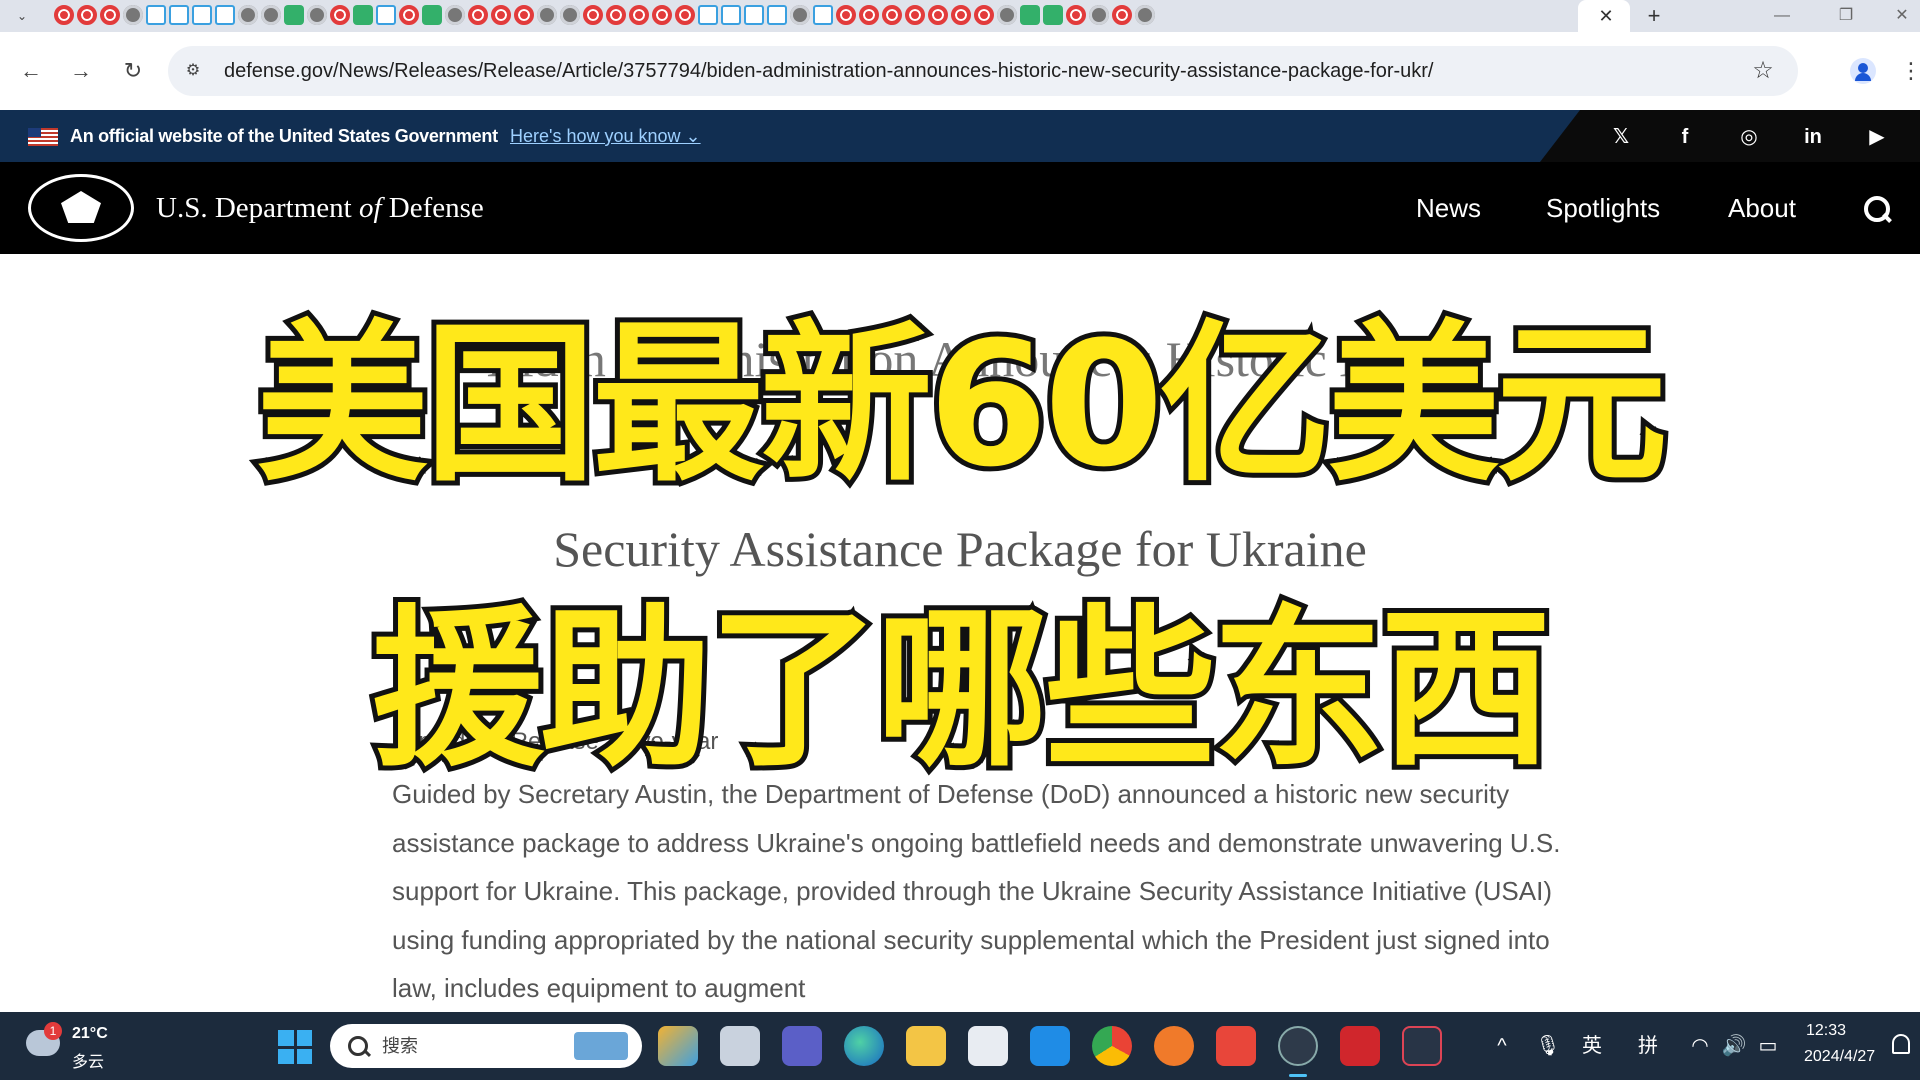  What do you see at coordinates (605, 136) in the screenshot?
I see `how-you-know-link: Here's how you know ⌄` at bounding box center [605, 136].